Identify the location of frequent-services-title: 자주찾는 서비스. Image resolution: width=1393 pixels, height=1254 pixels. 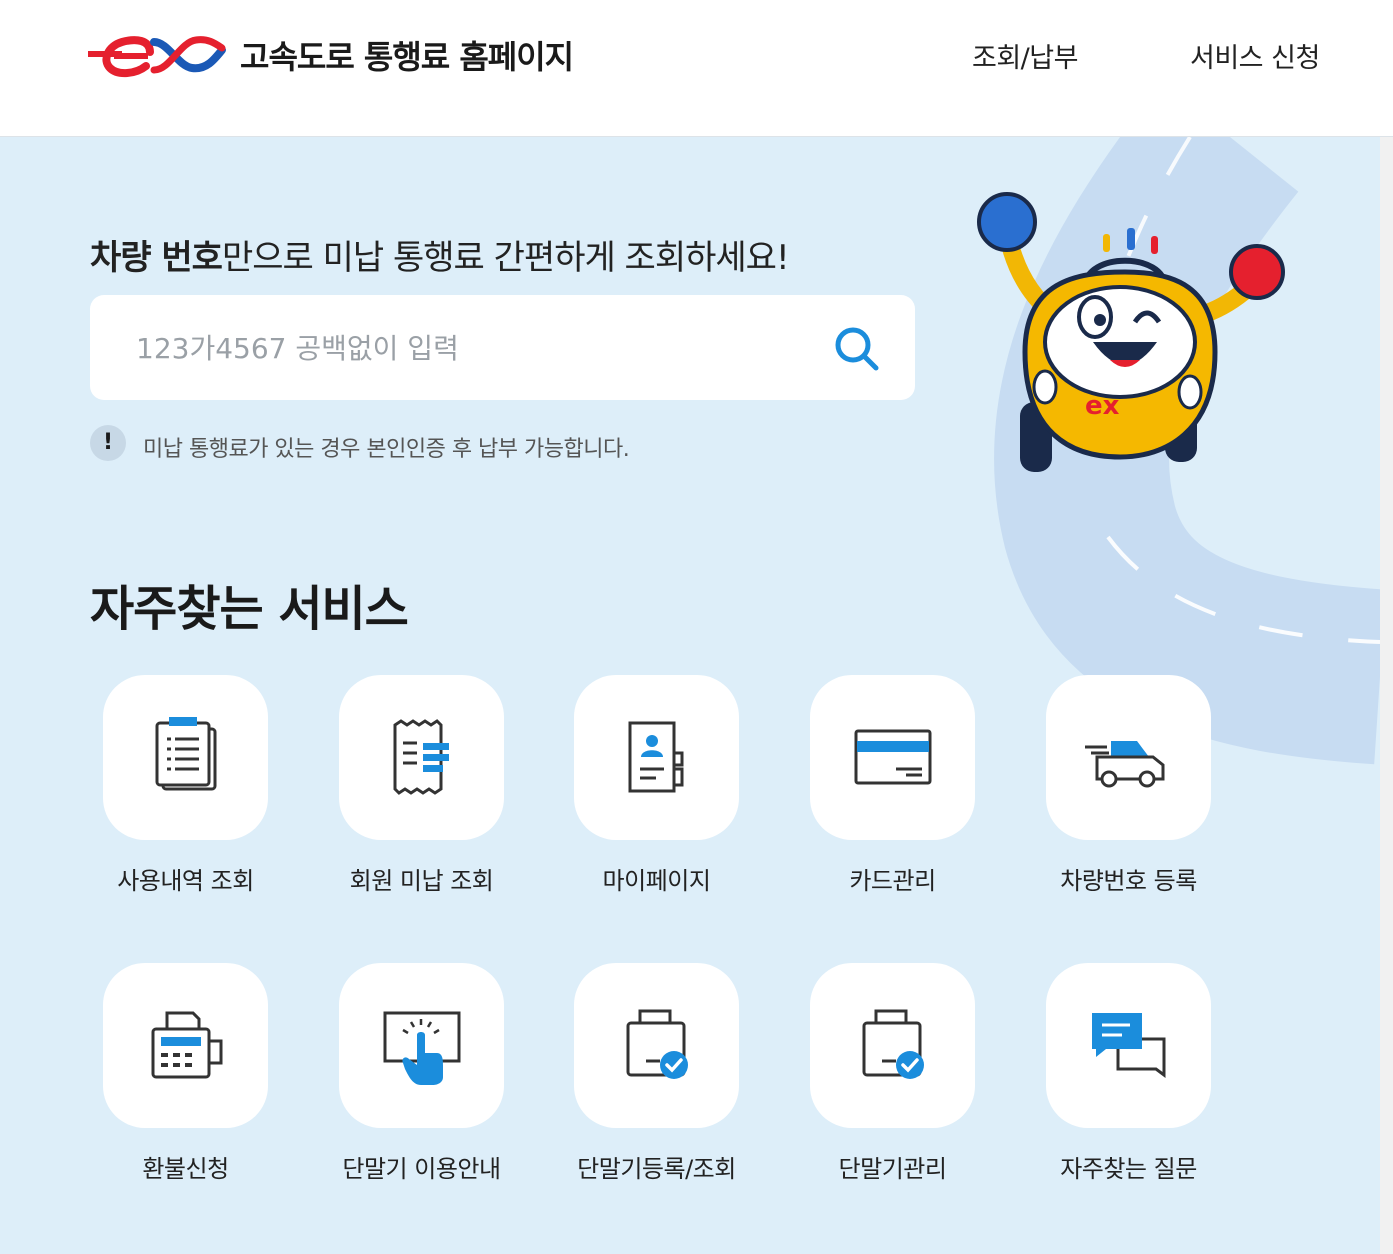
(249, 609).